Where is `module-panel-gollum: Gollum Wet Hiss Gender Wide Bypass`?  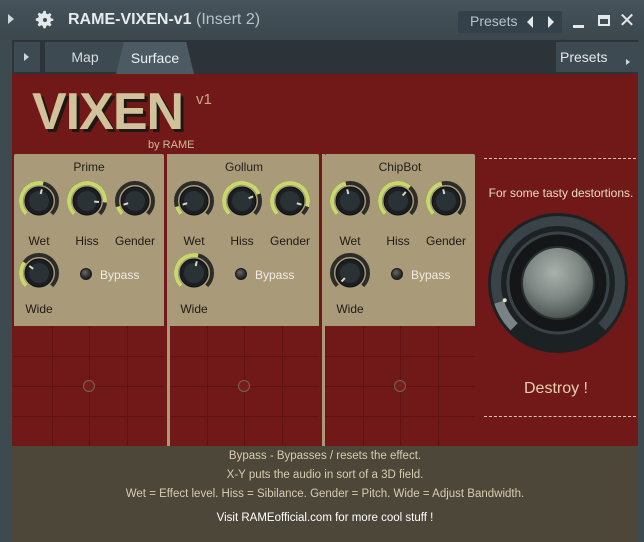 module-panel-gollum: Gollum Wet Hiss Gender Wide Bypass is located at coordinates (244, 240).